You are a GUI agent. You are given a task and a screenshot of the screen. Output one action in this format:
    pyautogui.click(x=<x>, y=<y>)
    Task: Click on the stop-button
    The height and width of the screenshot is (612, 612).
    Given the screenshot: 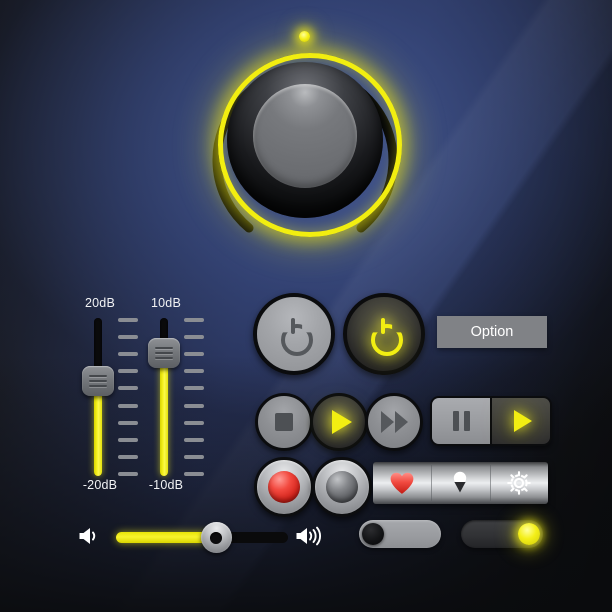 What is the action you would take?
    pyautogui.click(x=284, y=422)
    